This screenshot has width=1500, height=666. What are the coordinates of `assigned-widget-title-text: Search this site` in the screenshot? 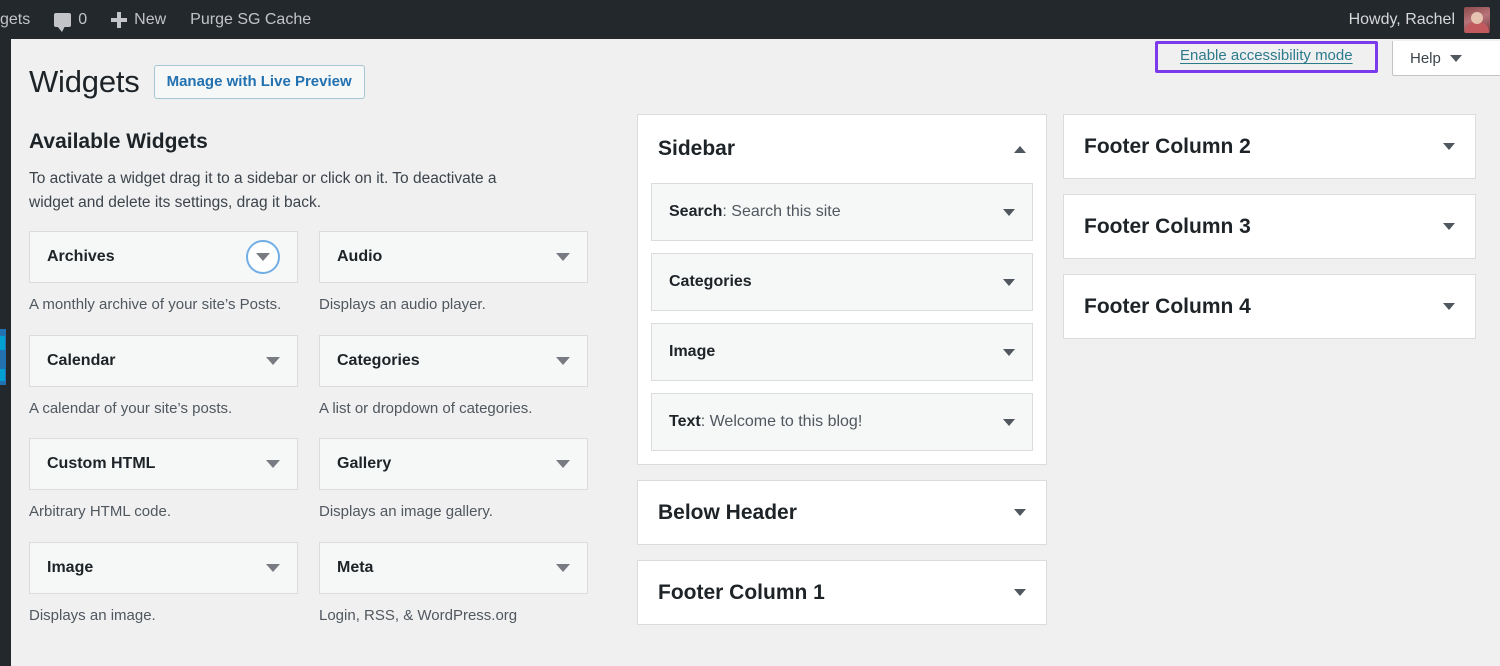 It's located at (786, 211).